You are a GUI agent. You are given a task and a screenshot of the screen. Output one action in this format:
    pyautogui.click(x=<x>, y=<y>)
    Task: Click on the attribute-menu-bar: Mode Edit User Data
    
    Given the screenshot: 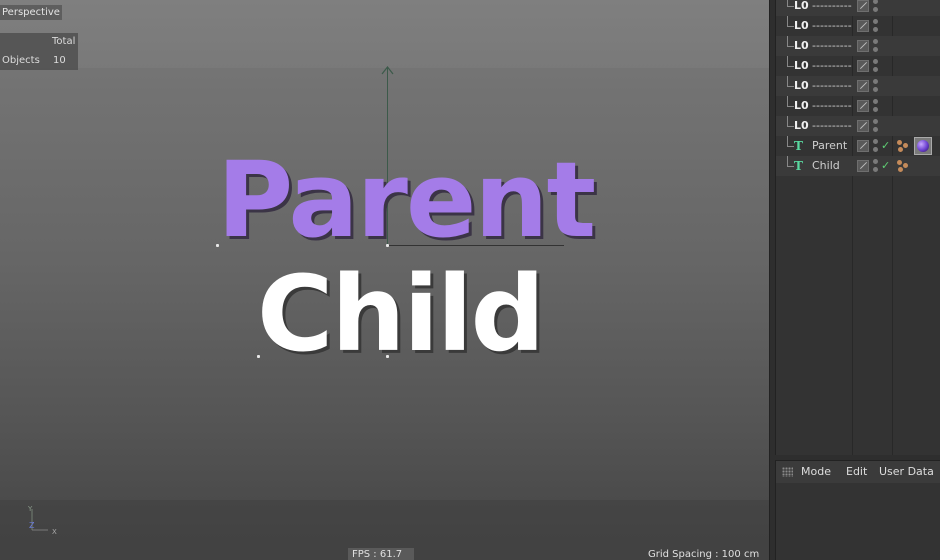 What is the action you would take?
    pyautogui.click(x=858, y=472)
    